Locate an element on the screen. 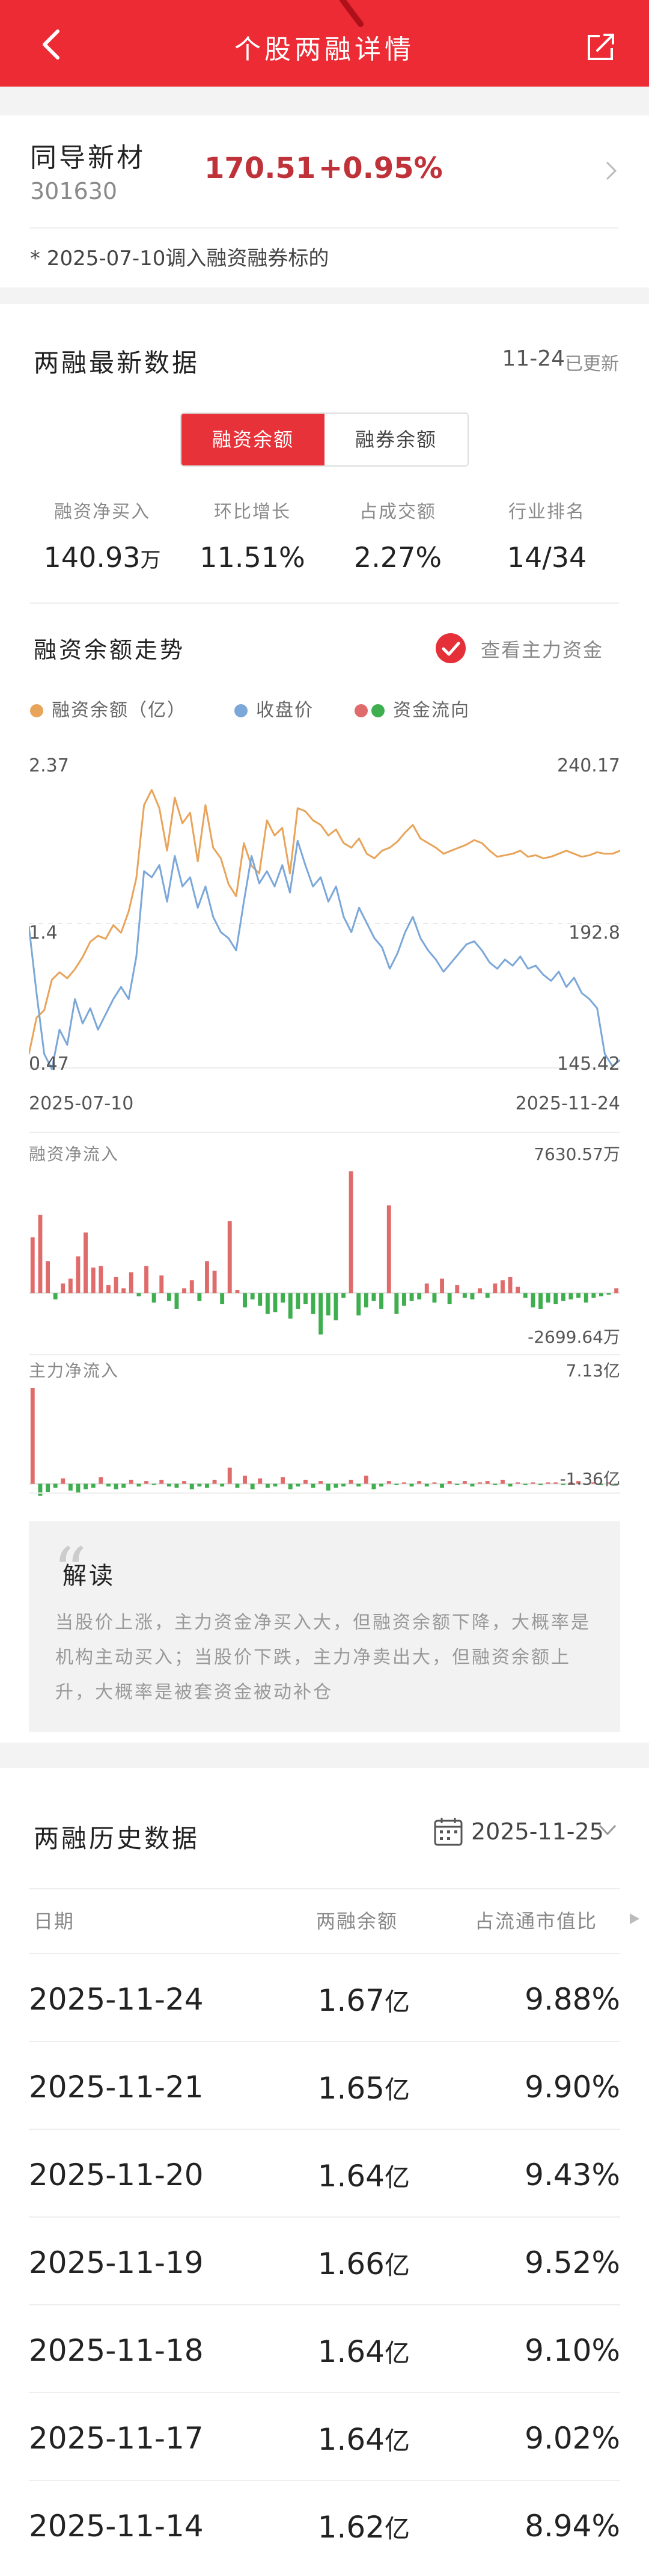 This screenshot has height=2576, width=649. stock-price: 170.51 is located at coordinates (260, 169).